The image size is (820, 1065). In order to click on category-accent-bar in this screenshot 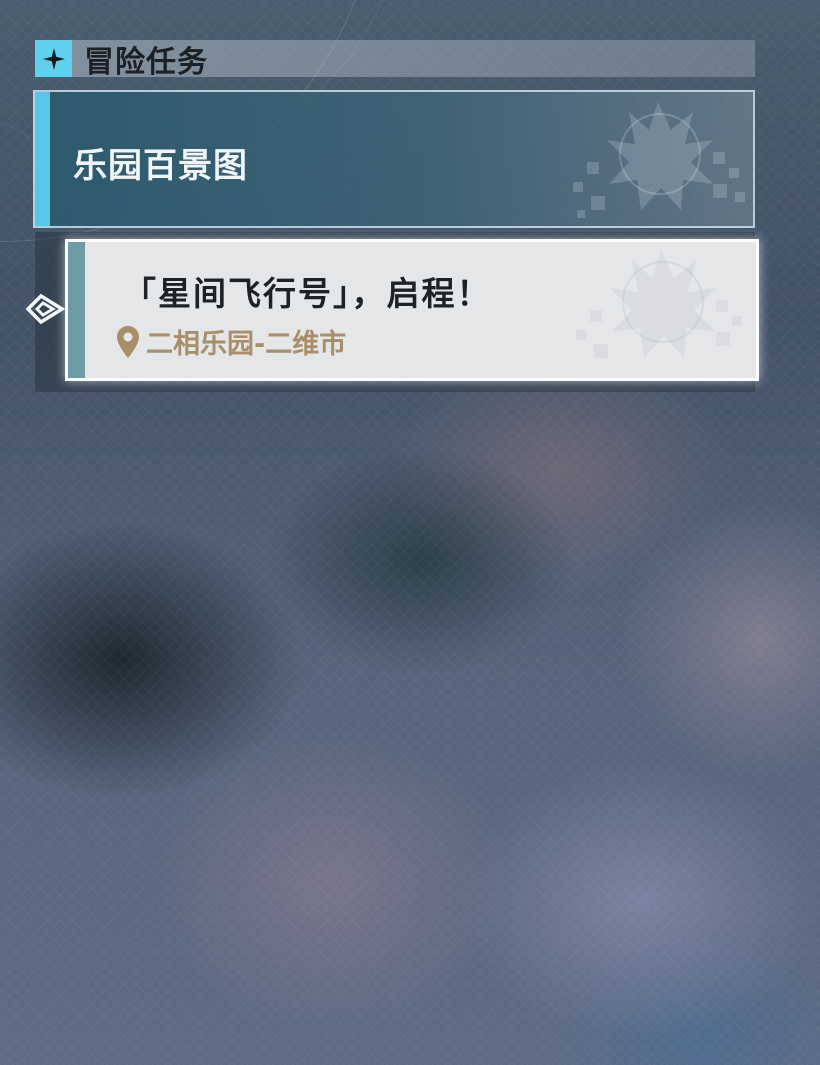, I will do `click(42, 159)`.